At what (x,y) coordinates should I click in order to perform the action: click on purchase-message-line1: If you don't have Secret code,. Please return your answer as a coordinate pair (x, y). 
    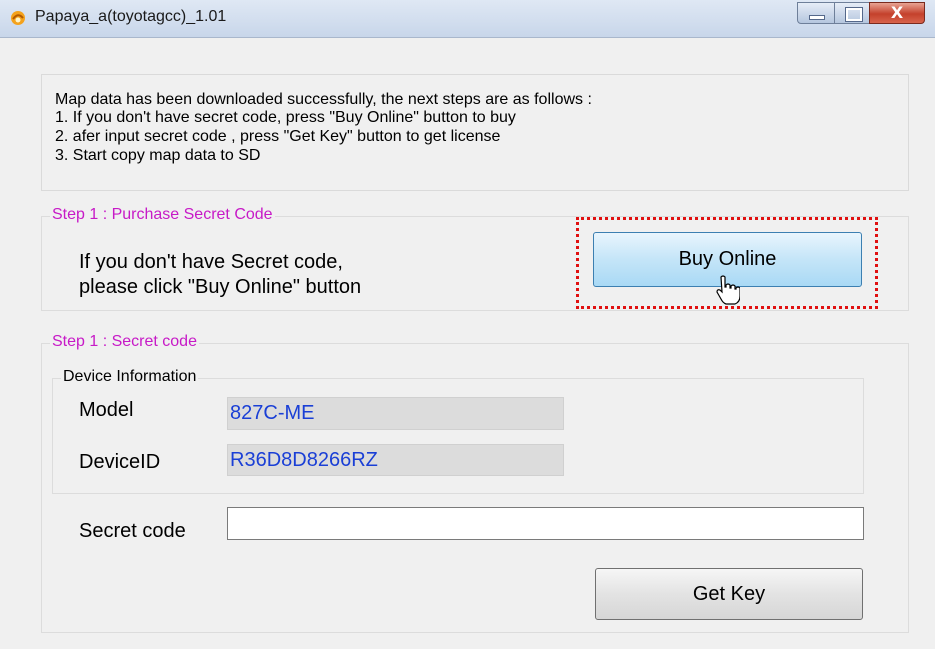
    Looking at the image, I should click on (211, 262).